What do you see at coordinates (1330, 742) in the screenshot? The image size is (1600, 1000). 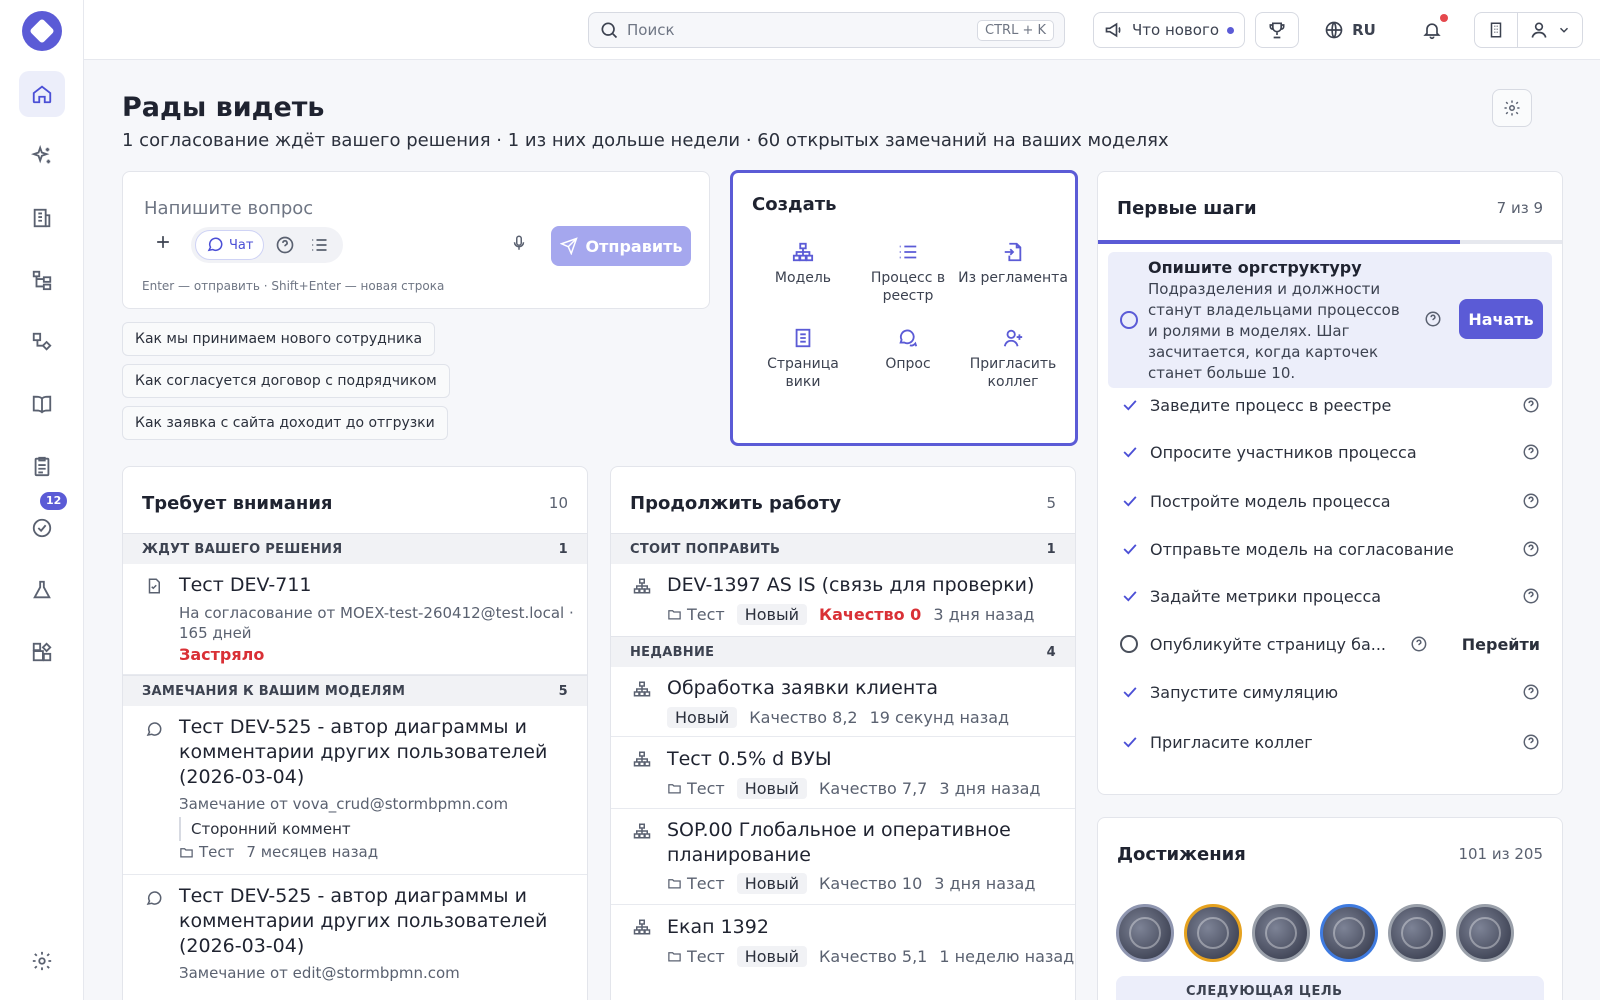 I see `step-item: Пригласите коллег` at bounding box center [1330, 742].